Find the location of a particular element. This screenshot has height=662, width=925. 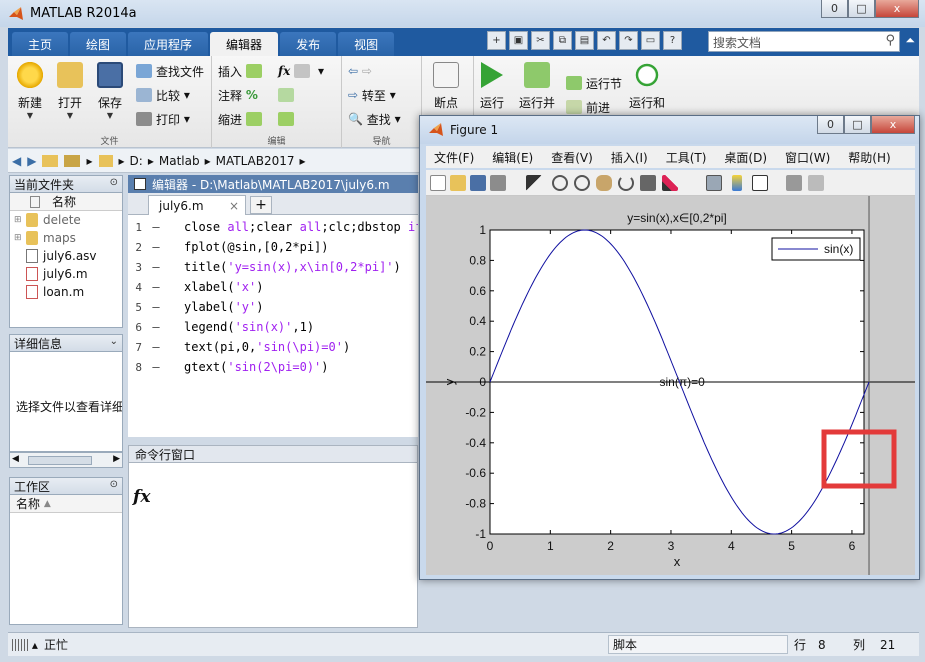

list-item: july6.m is located at coordinates (66, 274).